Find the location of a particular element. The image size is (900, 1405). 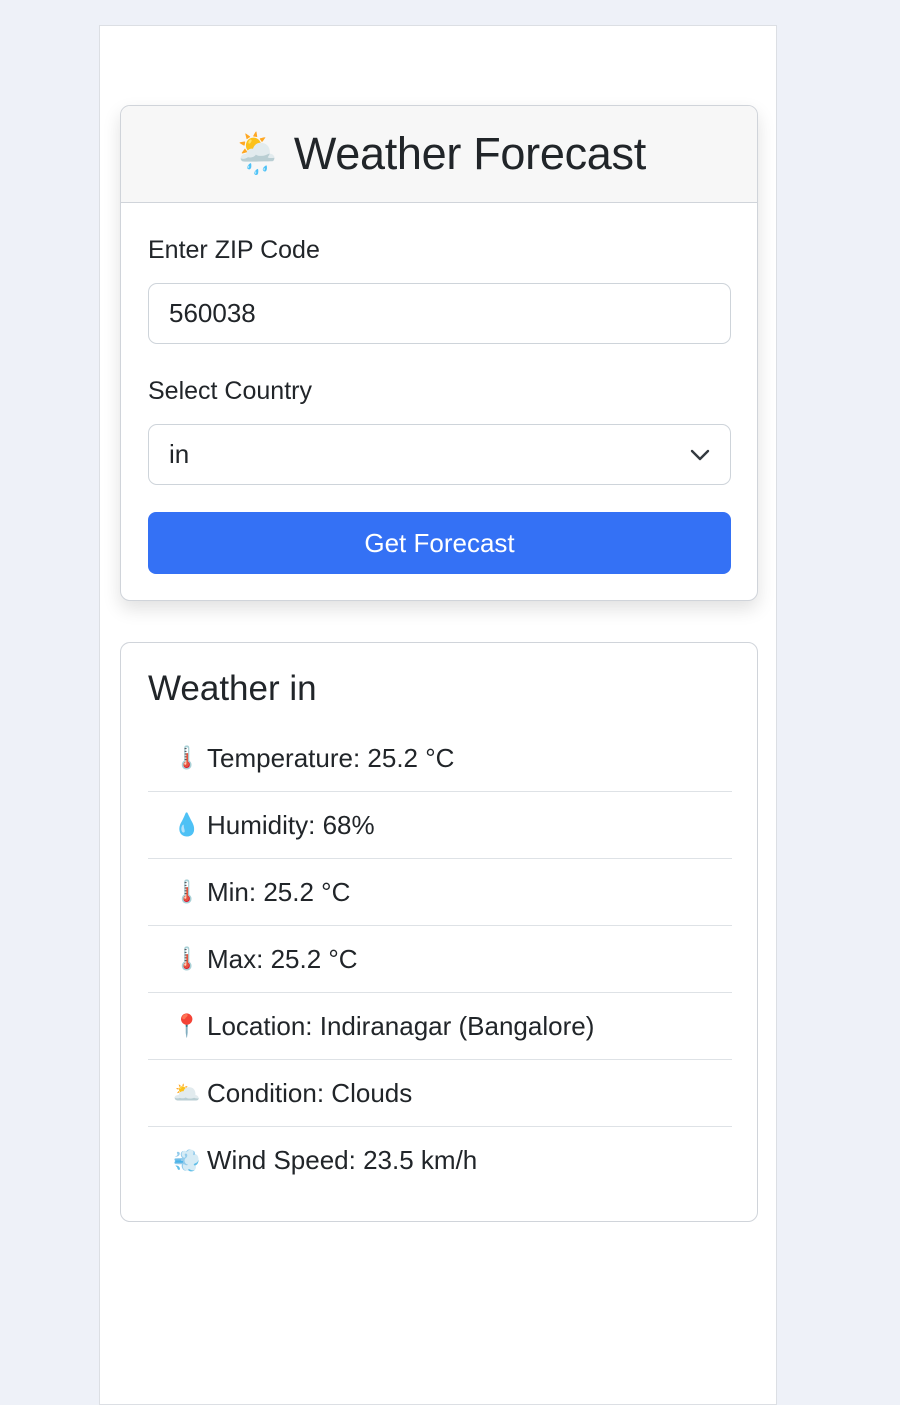

list-item-text: Location: Indiranagar (Bangalore) is located at coordinates (401, 1025).